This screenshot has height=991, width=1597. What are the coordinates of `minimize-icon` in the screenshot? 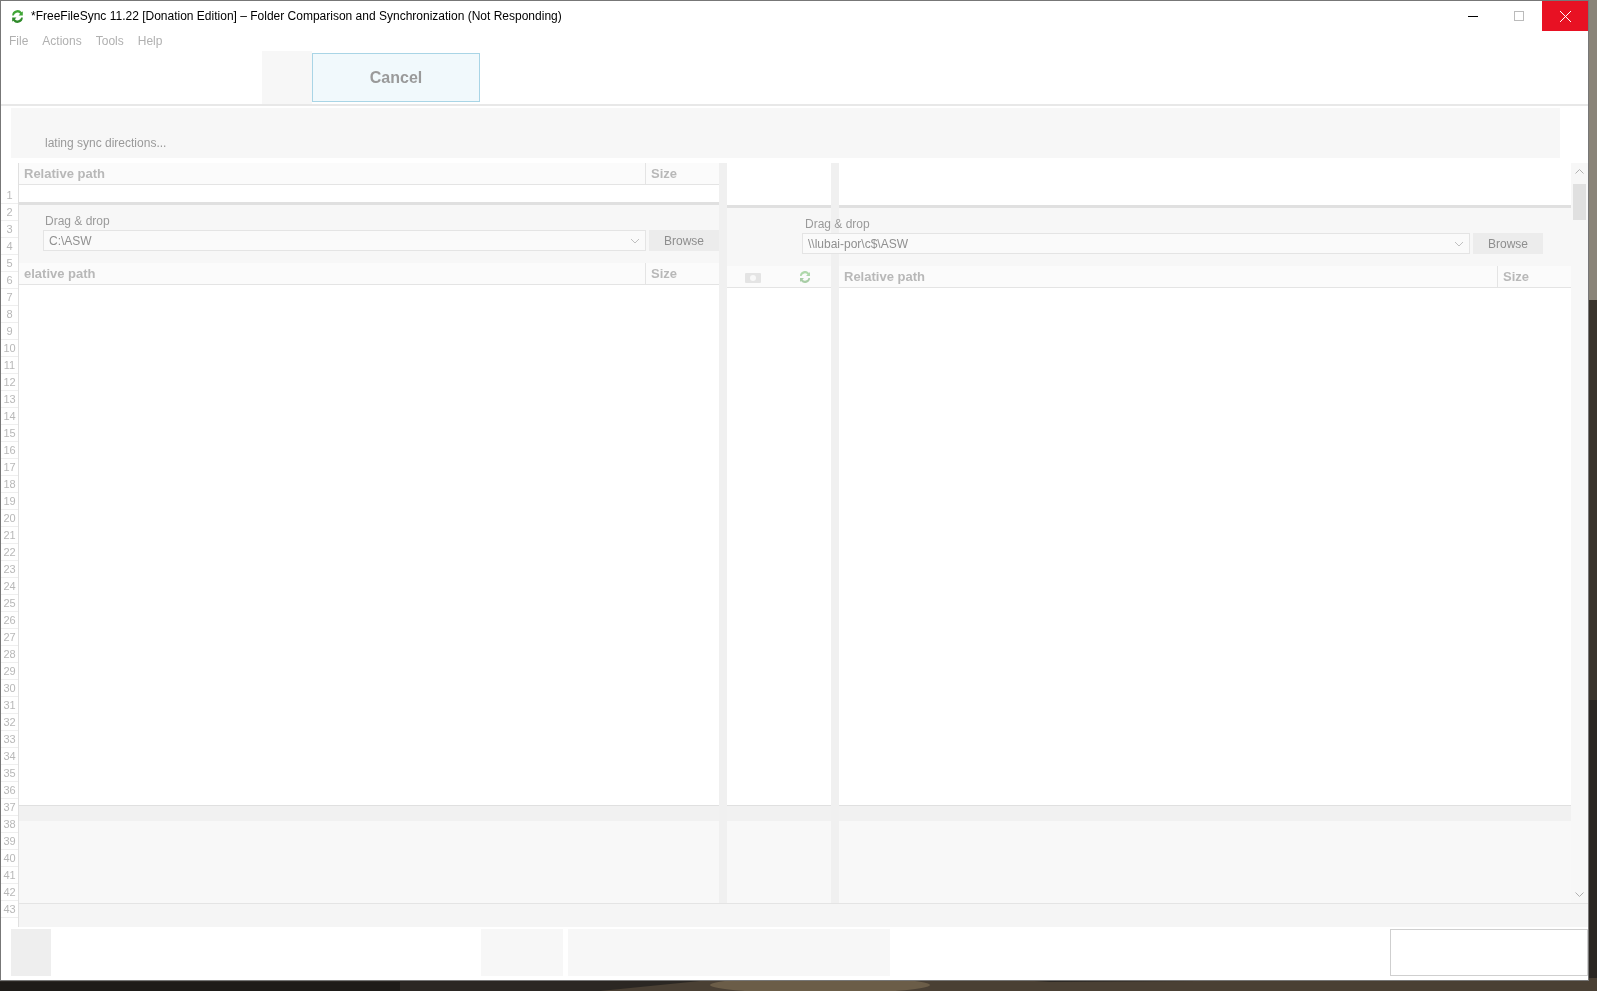 It's located at (1473, 16).